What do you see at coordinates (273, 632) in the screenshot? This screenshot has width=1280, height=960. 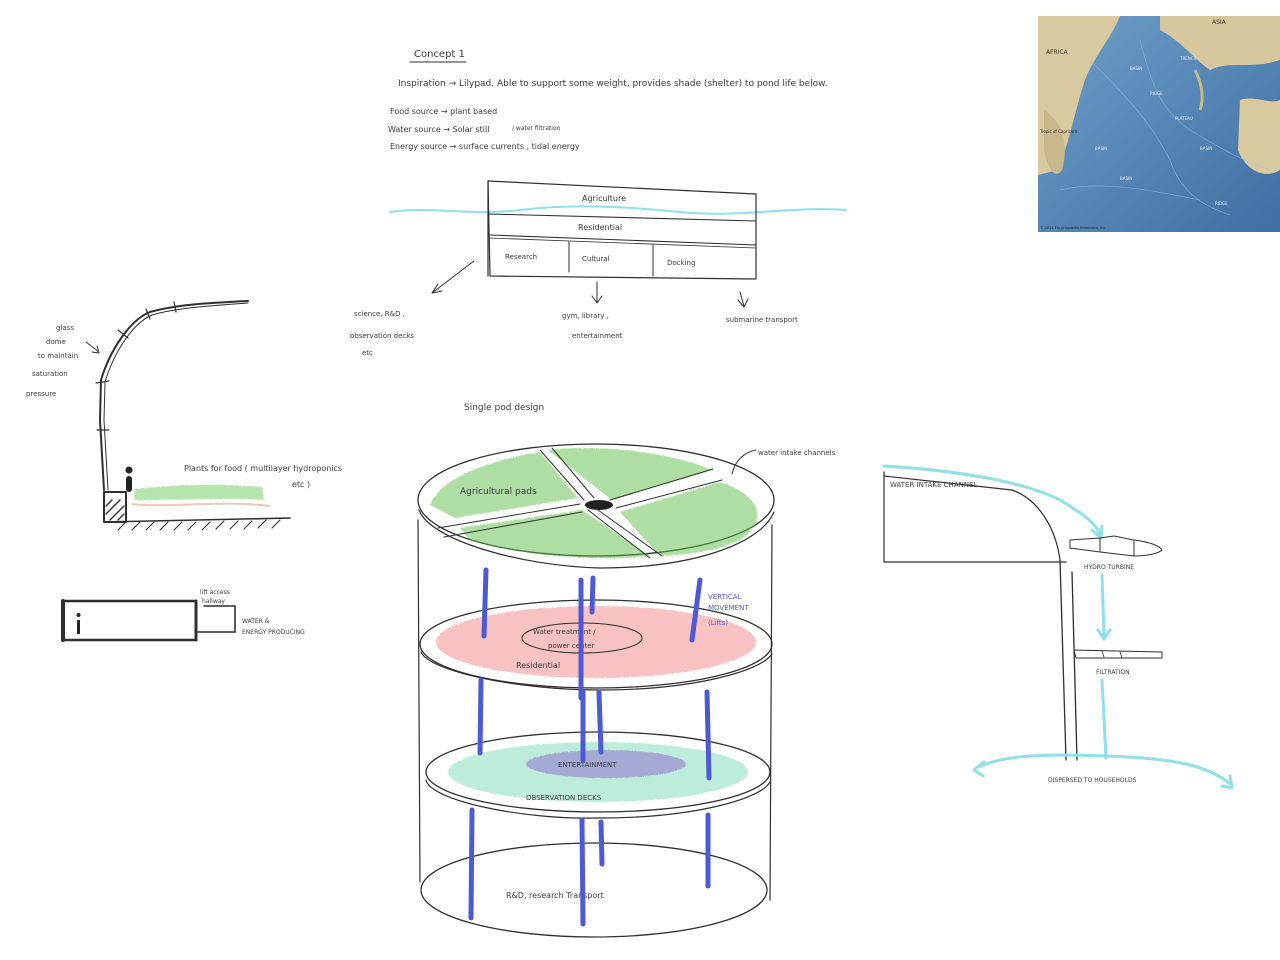 I see `hallway-label-4: ENERGY PRODUCING` at bounding box center [273, 632].